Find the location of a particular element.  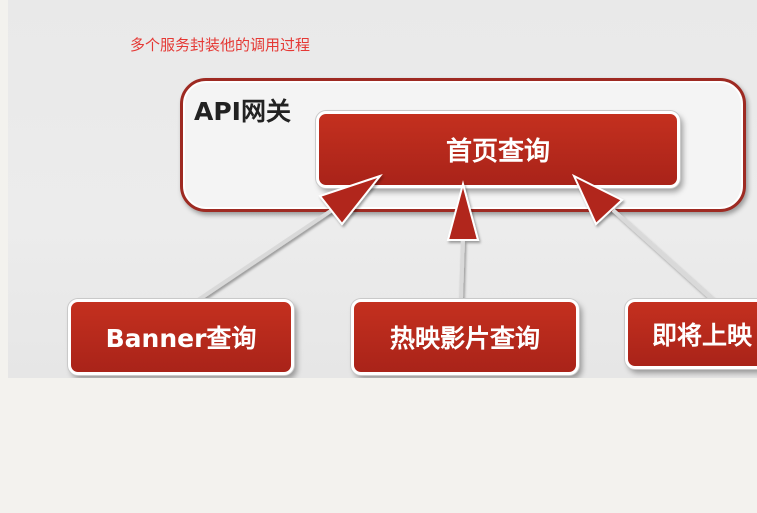

banner-query-box: Banner查询 is located at coordinates (181, 337).